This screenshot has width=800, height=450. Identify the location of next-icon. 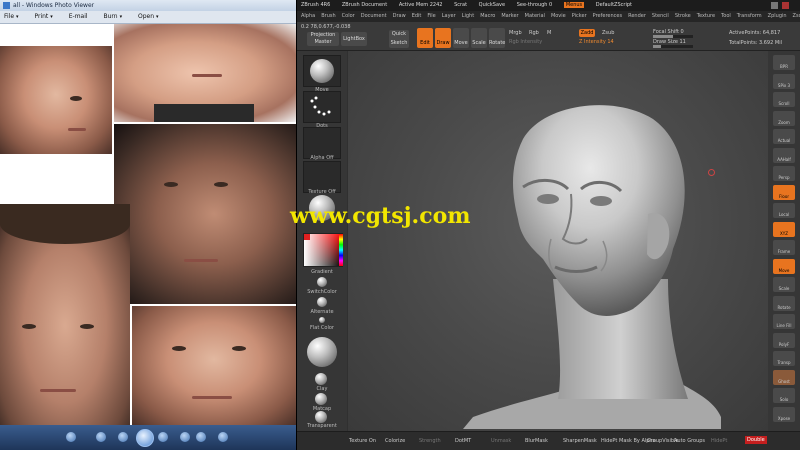
(163, 437).